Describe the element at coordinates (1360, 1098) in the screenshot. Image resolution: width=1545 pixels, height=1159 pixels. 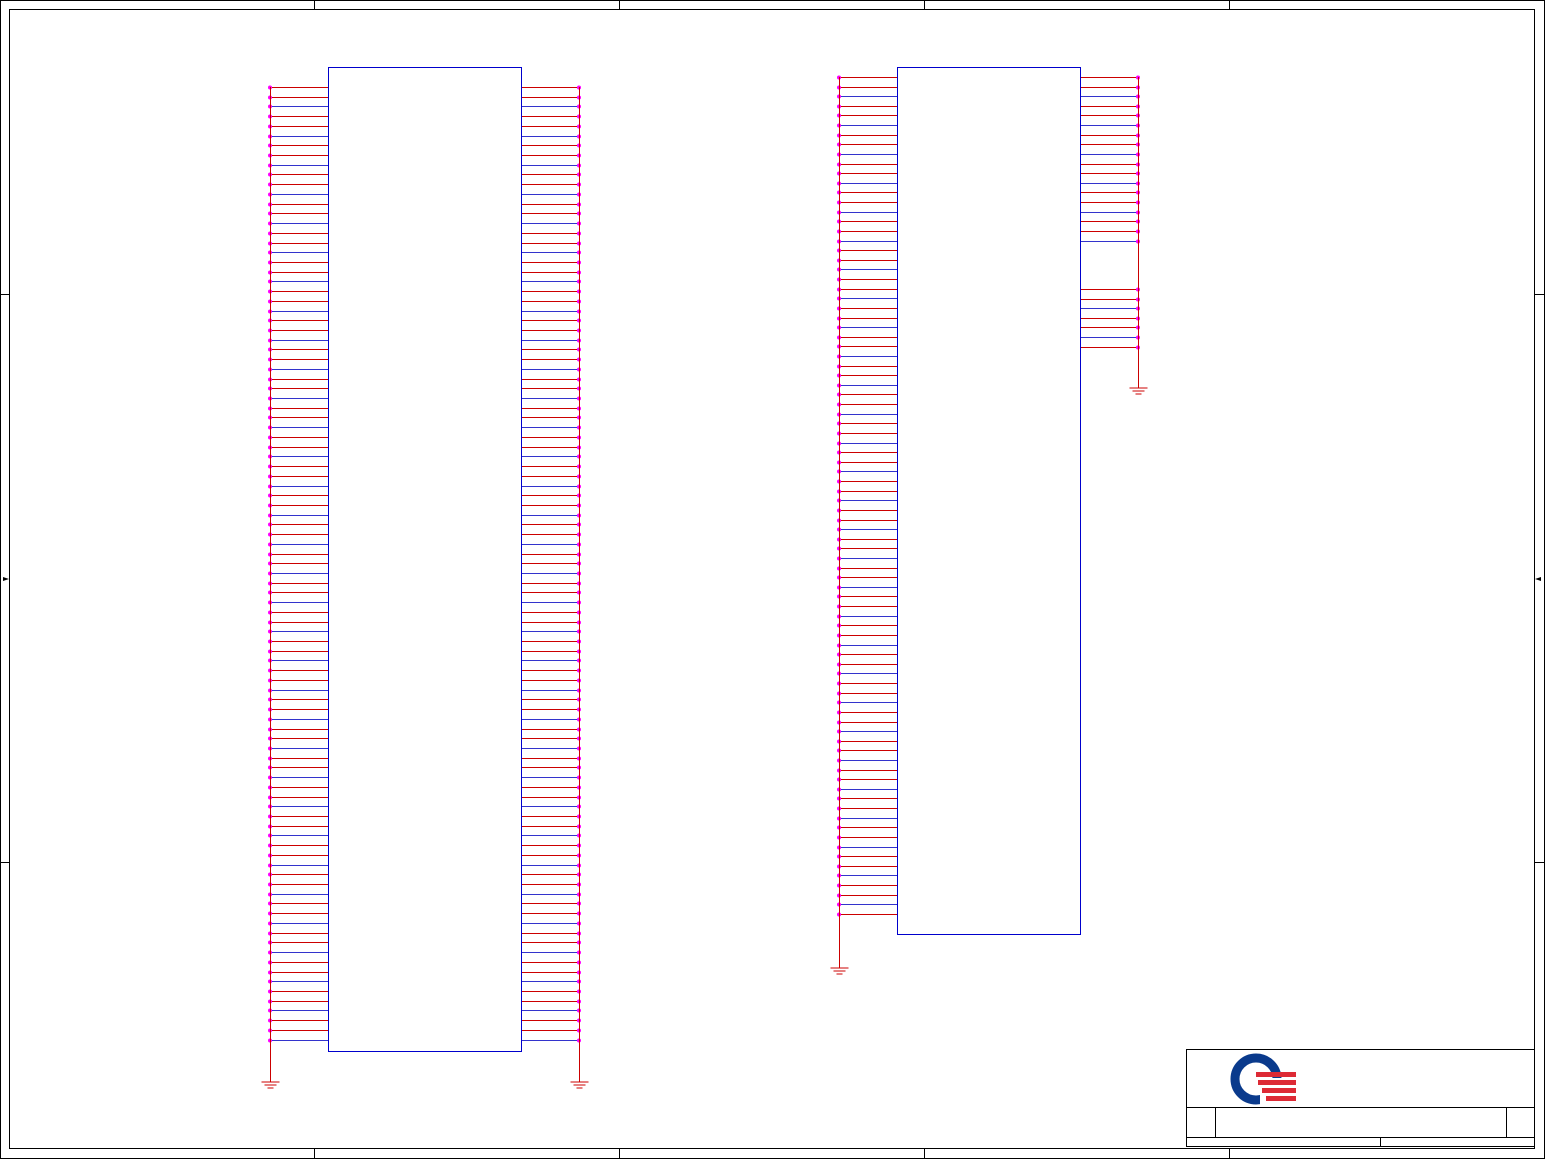
I see `title-block` at that location.